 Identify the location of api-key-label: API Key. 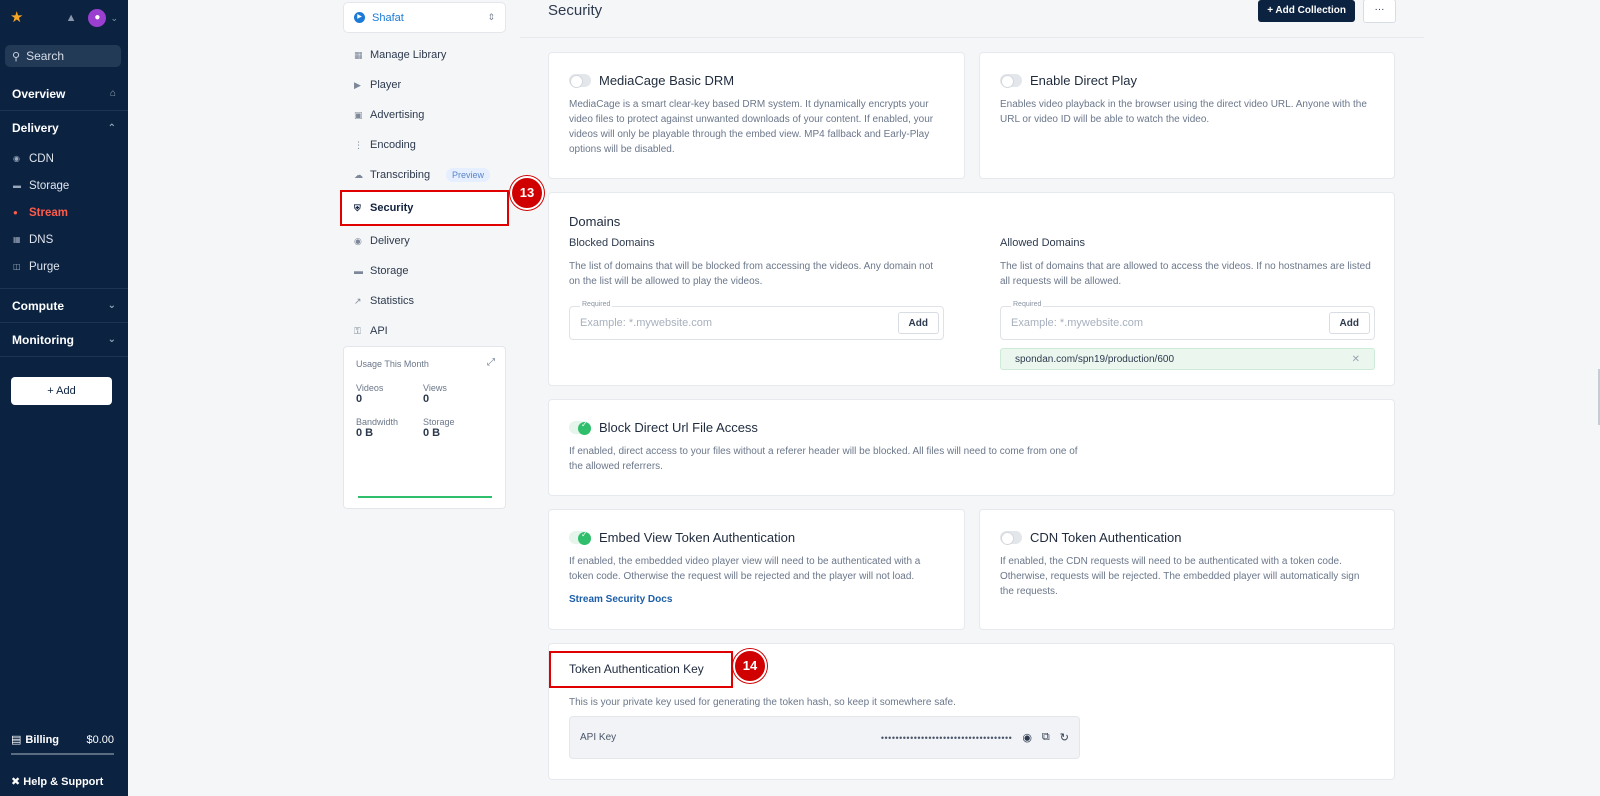
(598, 737).